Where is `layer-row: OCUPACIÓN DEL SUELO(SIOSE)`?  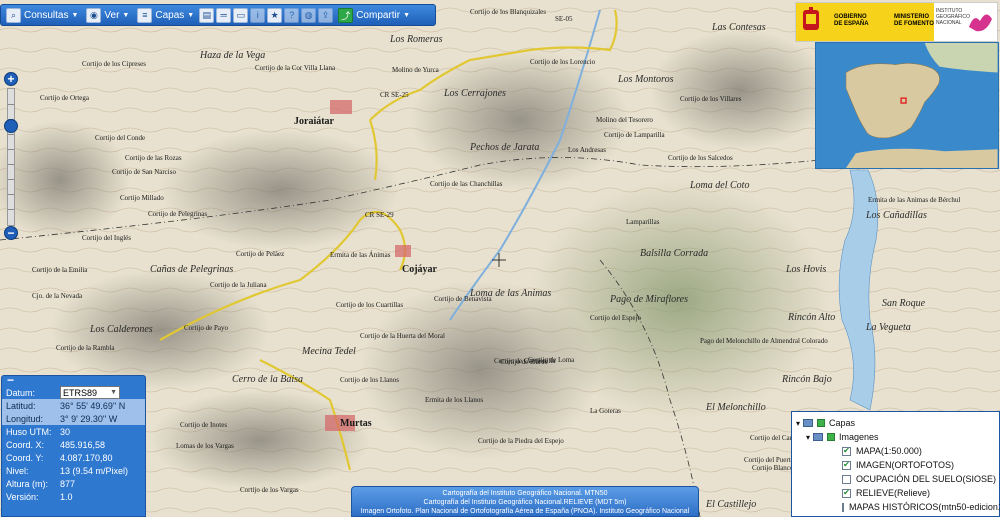 layer-row: OCUPACIÓN DEL SUELO(SIOSE) is located at coordinates (895, 479).